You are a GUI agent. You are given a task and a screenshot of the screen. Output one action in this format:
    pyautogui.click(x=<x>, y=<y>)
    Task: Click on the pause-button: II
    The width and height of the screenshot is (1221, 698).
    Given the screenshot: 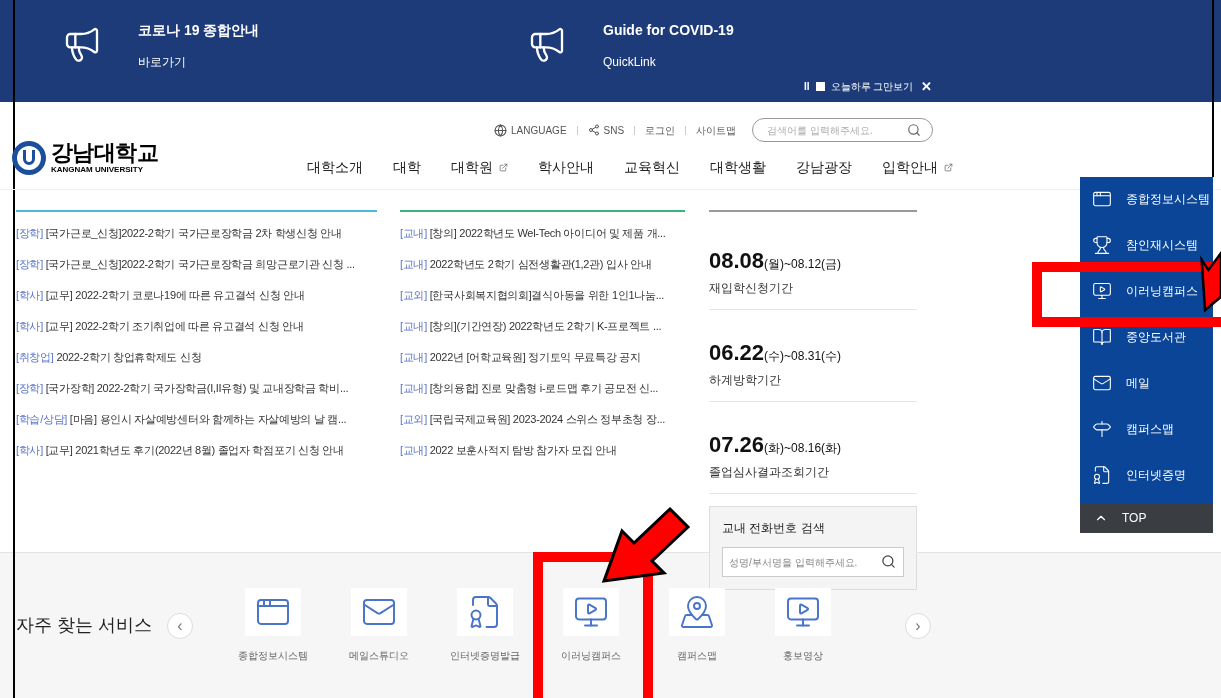 What is the action you would take?
    pyautogui.click(x=807, y=87)
    